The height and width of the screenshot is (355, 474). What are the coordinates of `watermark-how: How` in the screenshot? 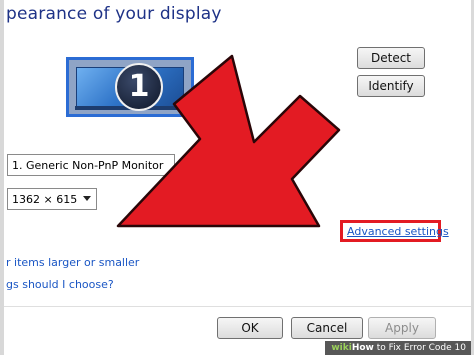 It's located at (362, 348).